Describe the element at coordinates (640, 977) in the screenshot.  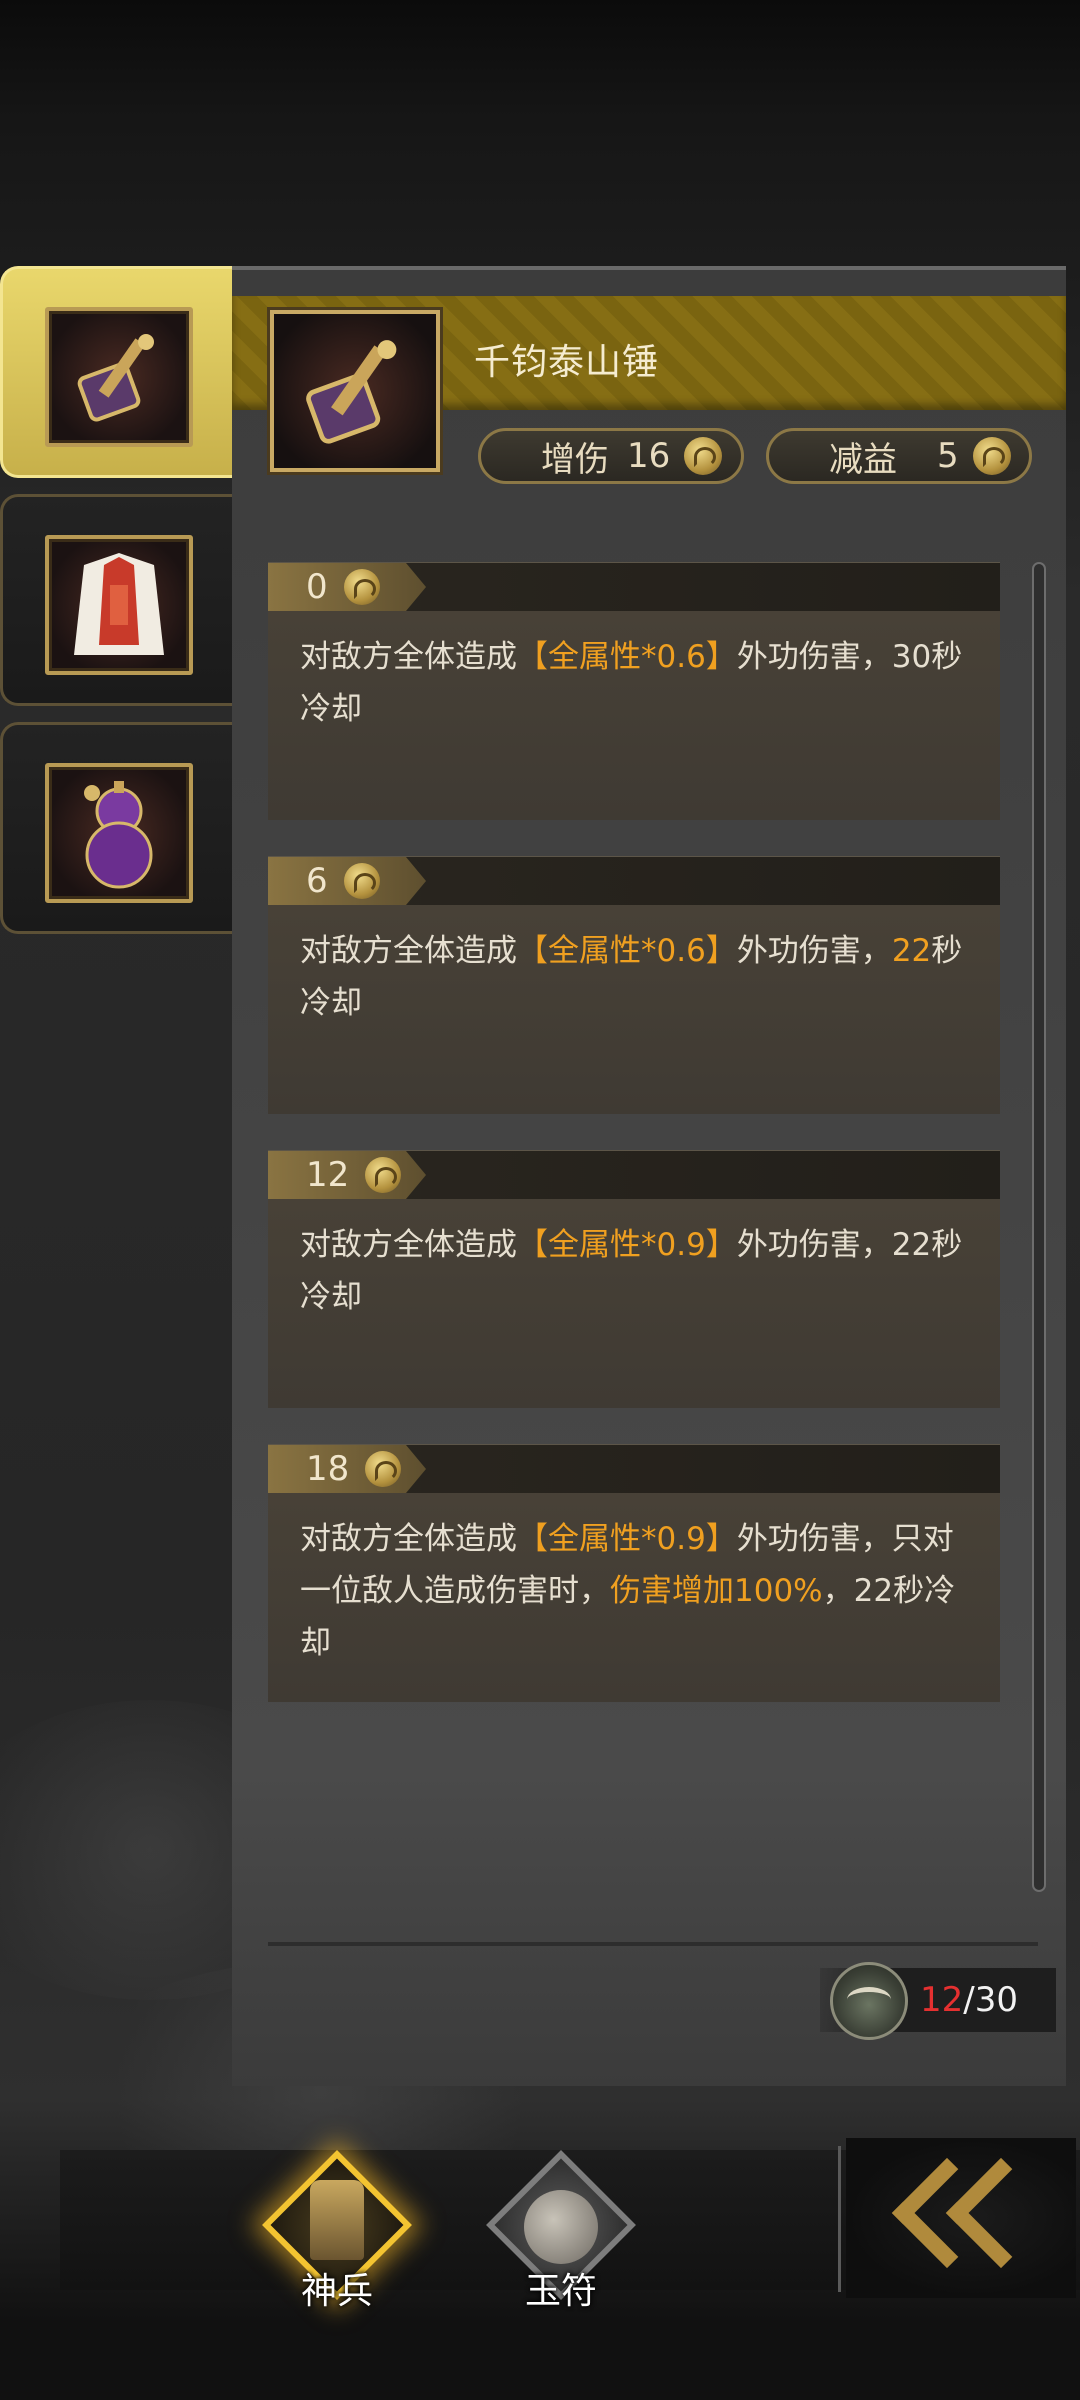
I see `tier-description: 对敌方全体造成【全属性*0.6】外功伤害，22秒冷却` at that location.